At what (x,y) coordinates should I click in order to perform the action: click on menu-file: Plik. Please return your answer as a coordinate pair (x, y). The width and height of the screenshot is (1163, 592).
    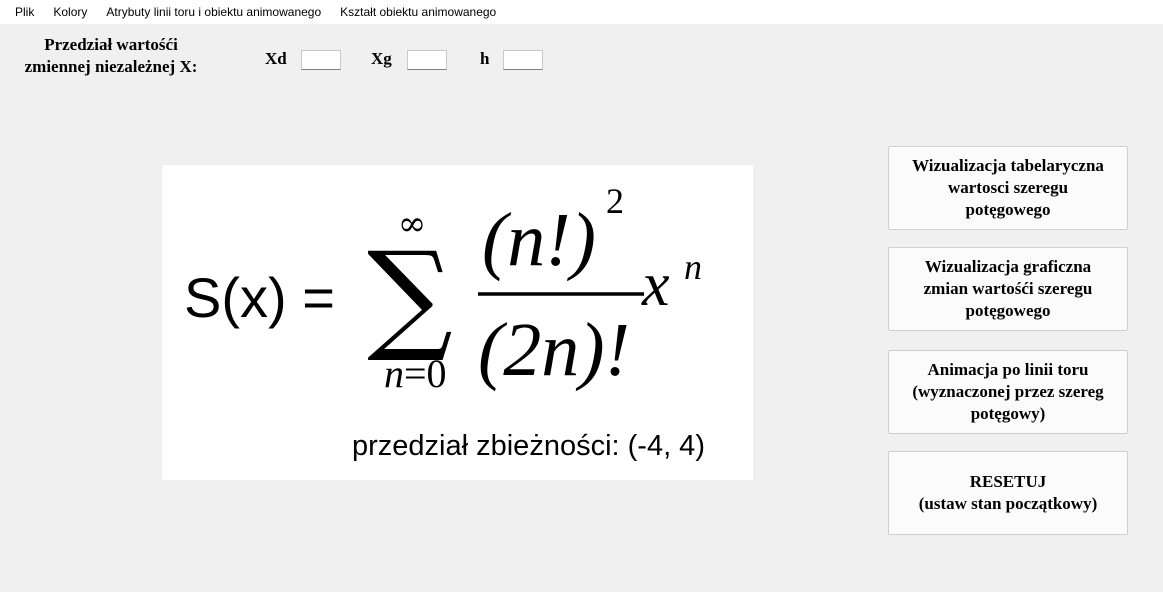
    Looking at the image, I should click on (22, 12).